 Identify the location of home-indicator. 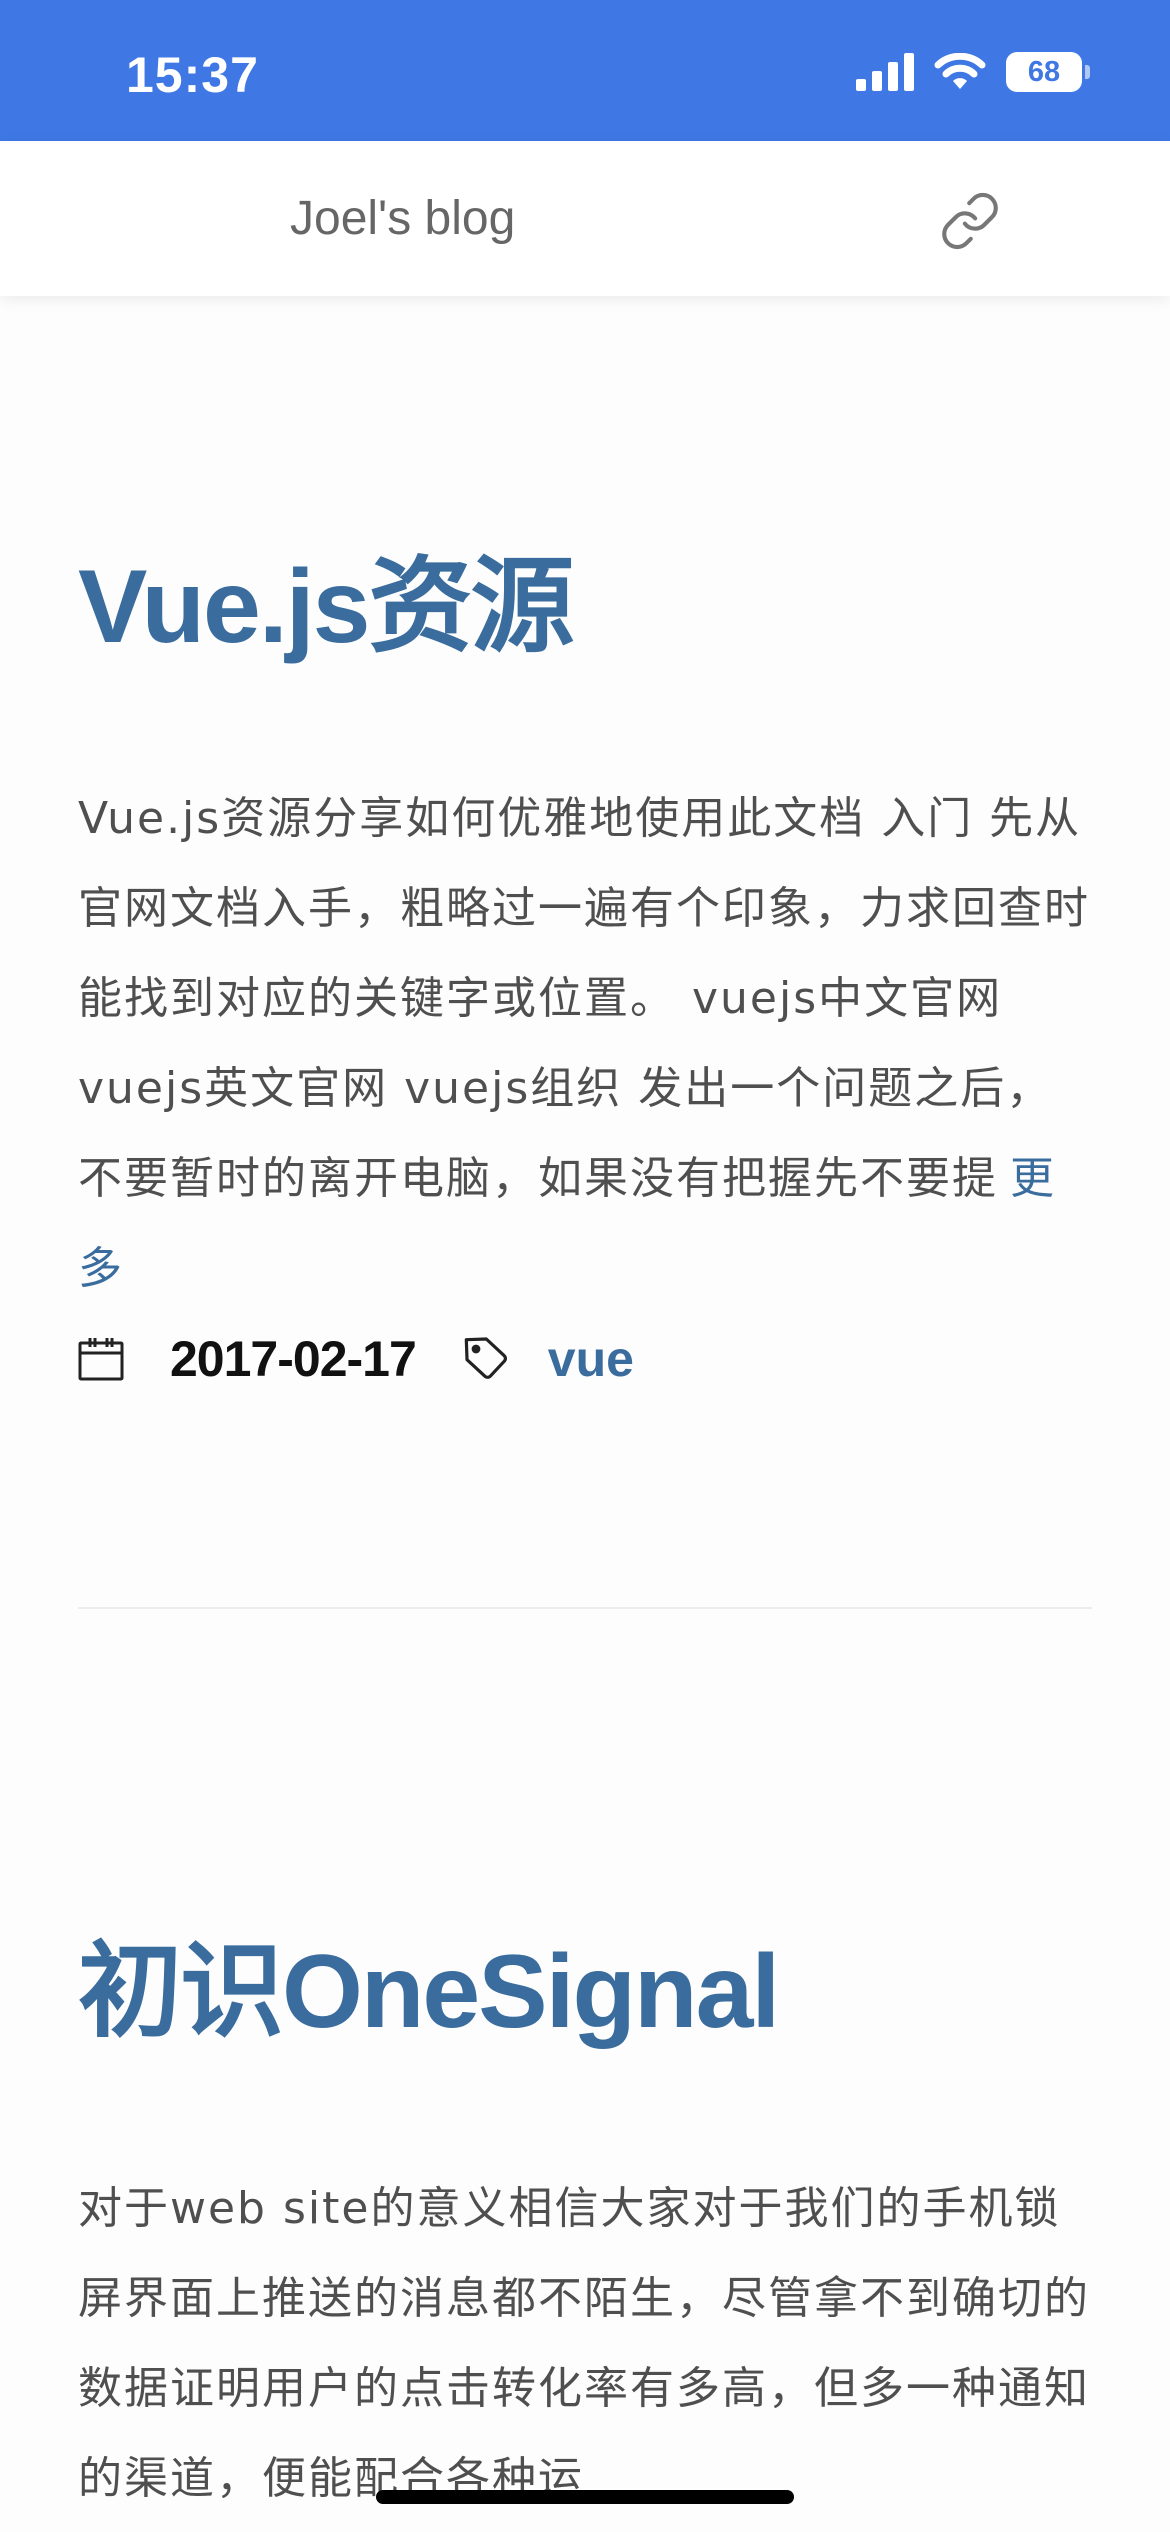
(585, 2497).